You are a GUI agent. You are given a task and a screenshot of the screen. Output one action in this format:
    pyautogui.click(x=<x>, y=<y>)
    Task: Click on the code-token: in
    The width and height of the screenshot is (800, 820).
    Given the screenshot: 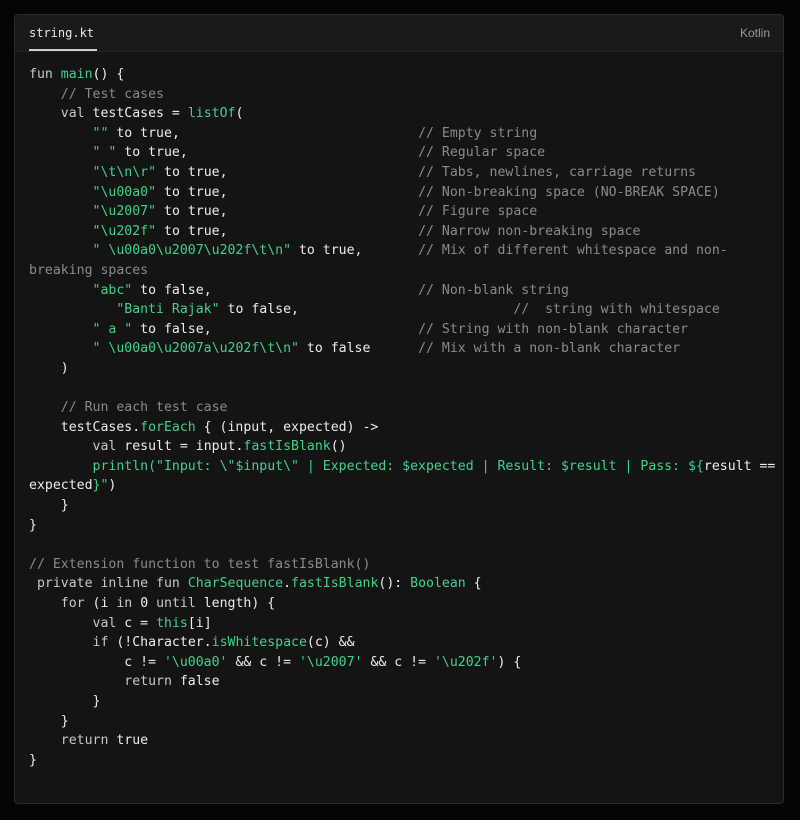 What is the action you would take?
    pyautogui.click(x=128, y=604)
    